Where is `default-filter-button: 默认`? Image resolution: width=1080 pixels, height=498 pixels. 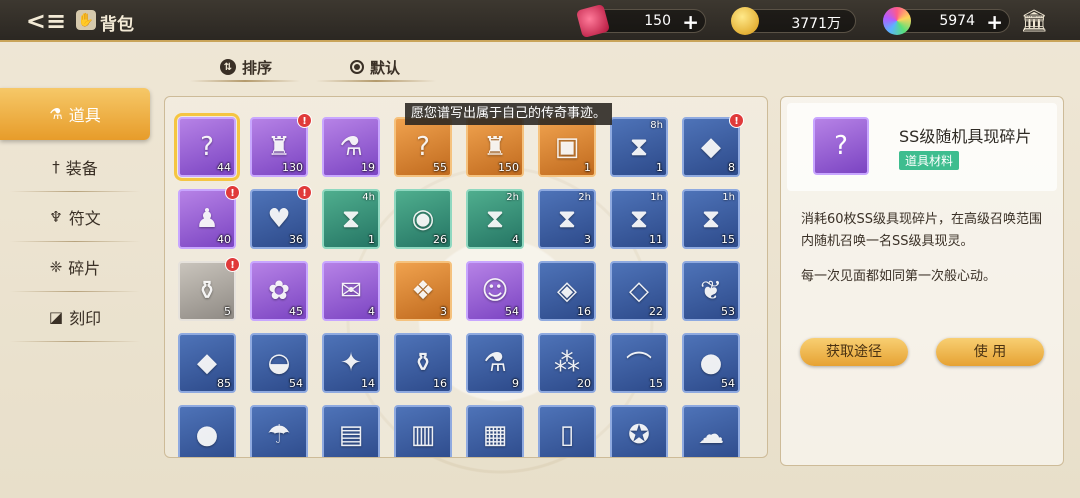
default-filter-button: 默认 is located at coordinates (375, 67).